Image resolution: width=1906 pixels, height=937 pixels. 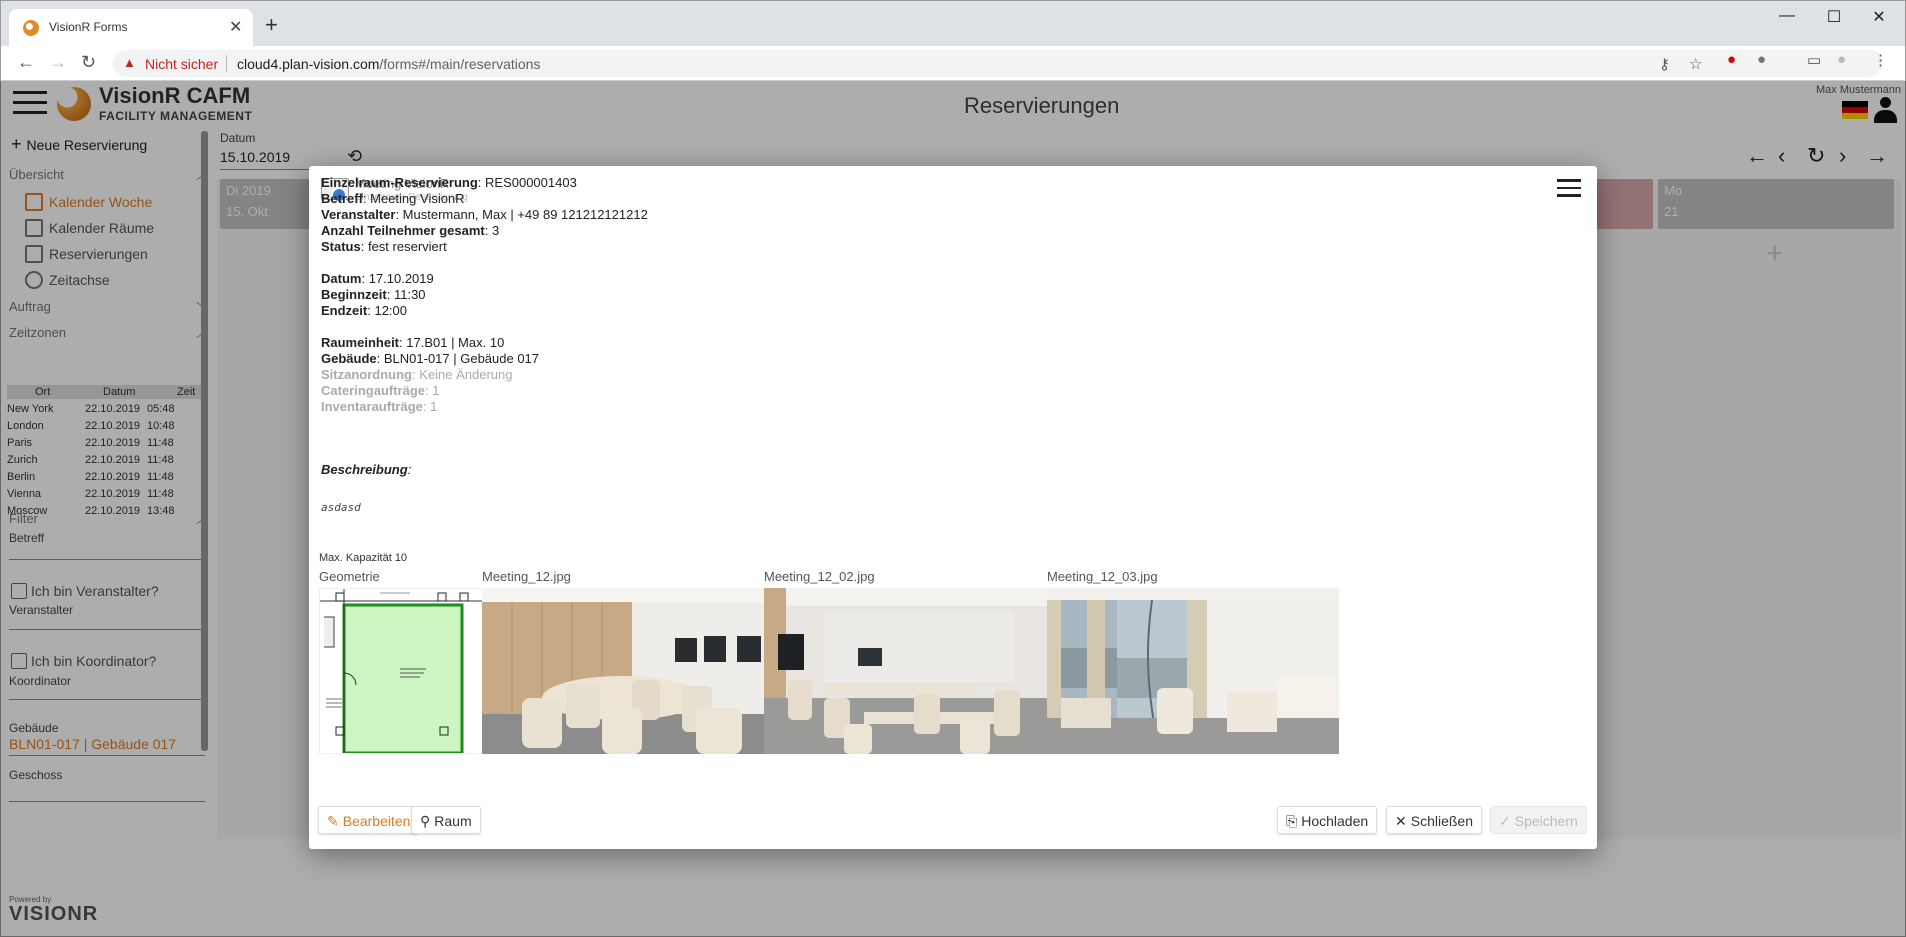 What do you see at coordinates (819, 576) in the screenshot?
I see `image-label: Meeting_12_02.jpg` at bounding box center [819, 576].